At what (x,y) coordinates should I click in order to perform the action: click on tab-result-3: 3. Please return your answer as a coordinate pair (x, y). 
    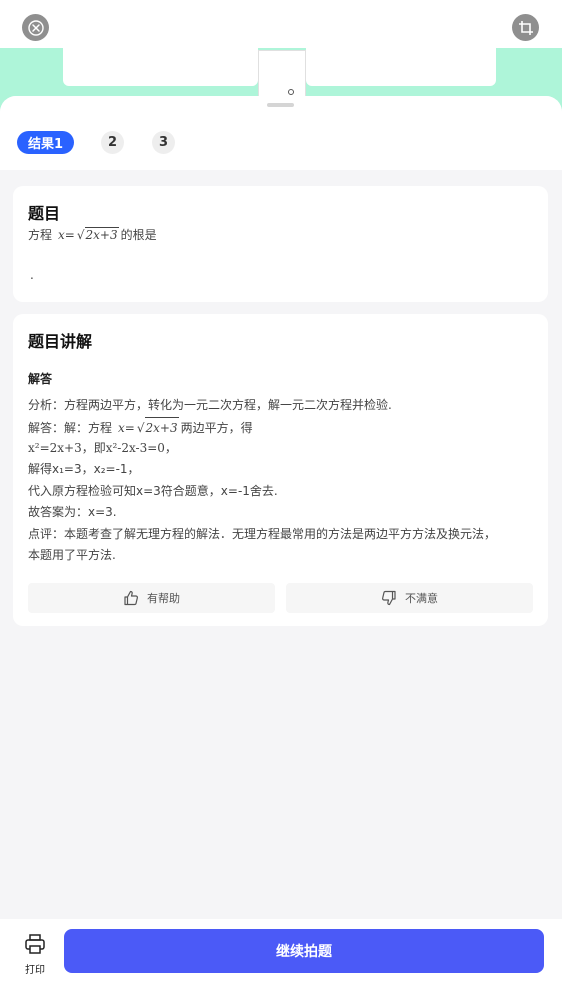
    Looking at the image, I should click on (163, 142).